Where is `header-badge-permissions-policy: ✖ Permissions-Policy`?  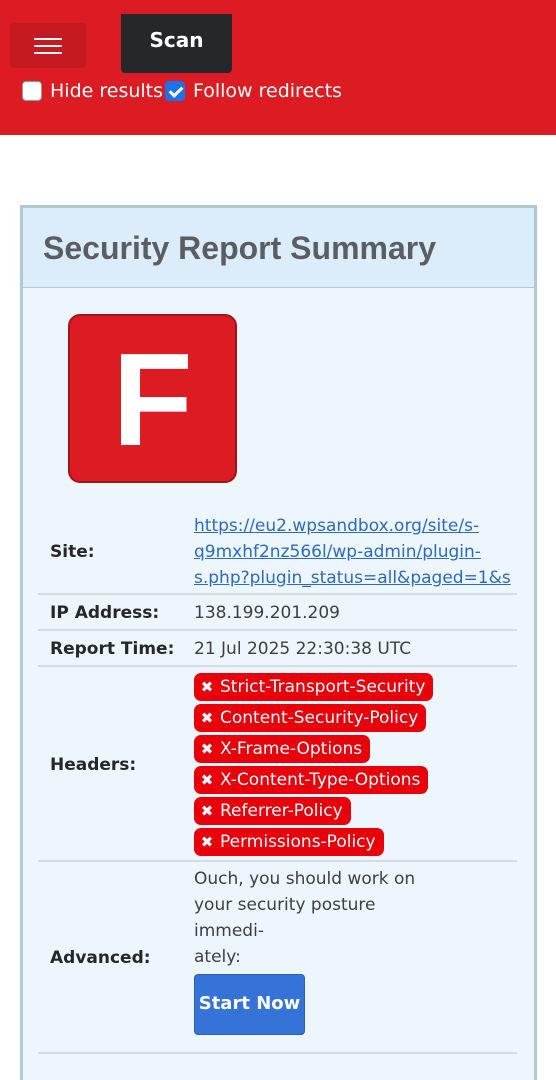 header-badge-permissions-policy: ✖ Permissions-Policy is located at coordinates (289, 842).